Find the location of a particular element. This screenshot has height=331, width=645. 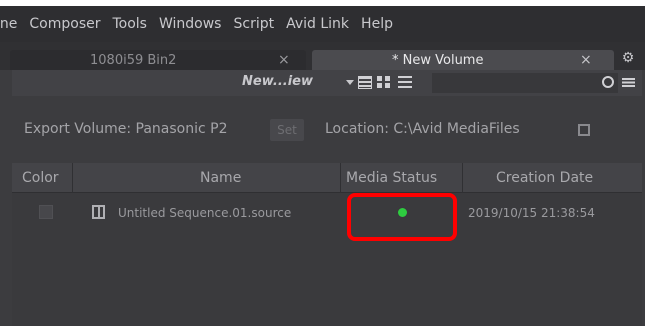

menu-item-composer: Composer is located at coordinates (64, 24).